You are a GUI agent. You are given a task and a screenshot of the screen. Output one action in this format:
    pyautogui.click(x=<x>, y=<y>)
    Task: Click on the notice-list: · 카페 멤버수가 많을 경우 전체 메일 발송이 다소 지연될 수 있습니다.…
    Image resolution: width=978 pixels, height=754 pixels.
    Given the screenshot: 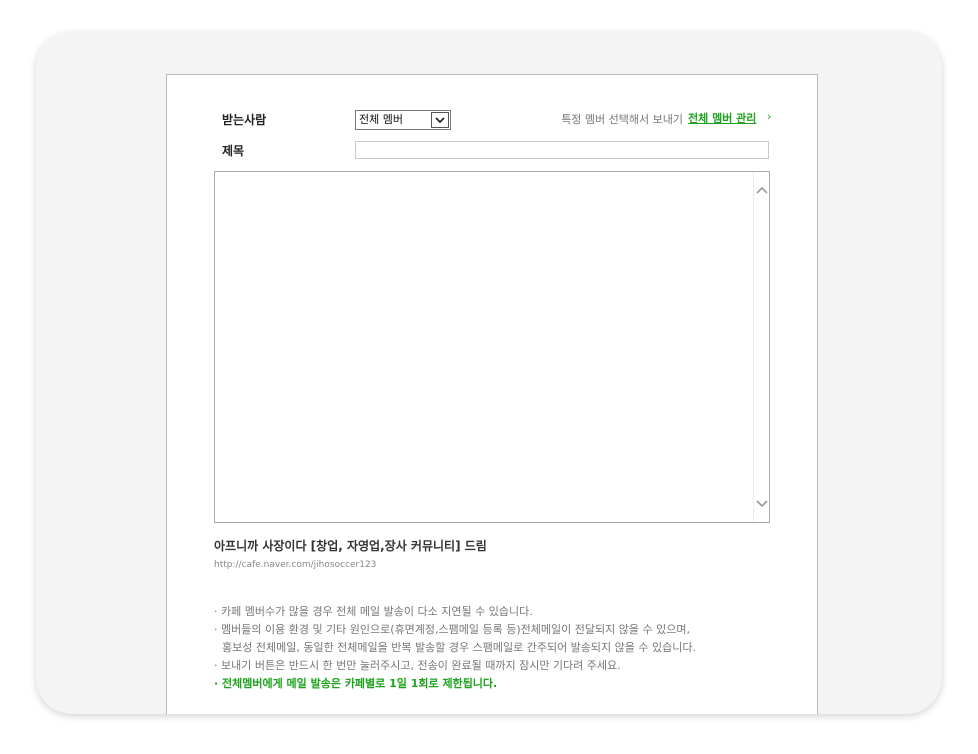 What is the action you would take?
    pyautogui.click(x=514, y=648)
    